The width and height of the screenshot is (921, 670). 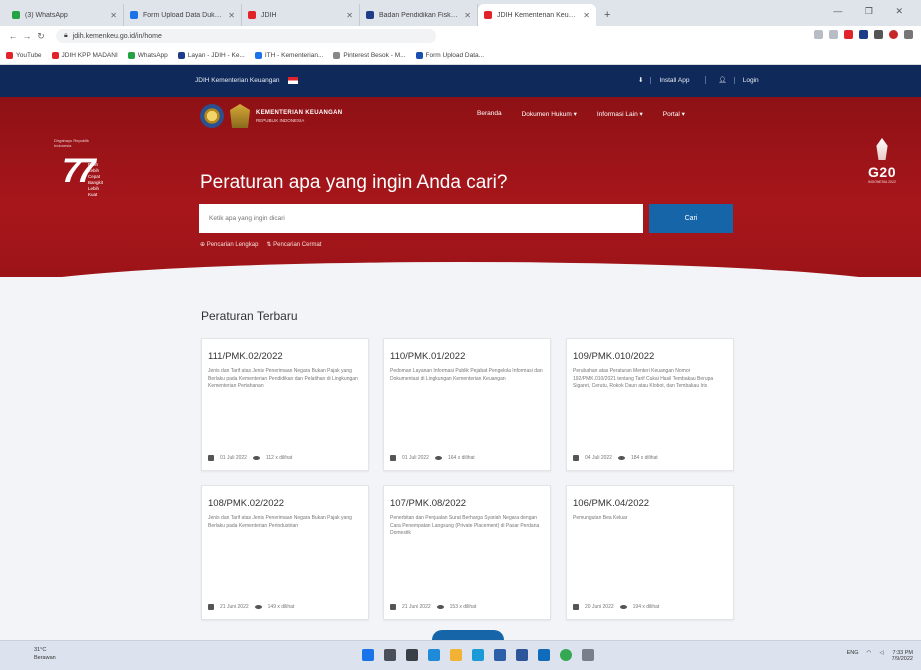 I want to click on indonesia-flag-icon, so click(x=292, y=80).